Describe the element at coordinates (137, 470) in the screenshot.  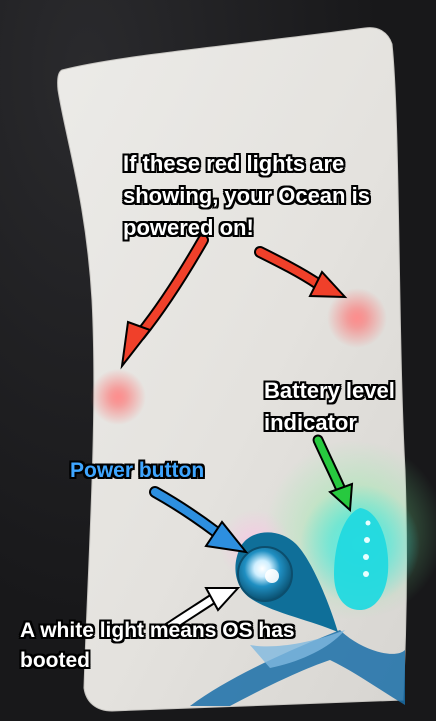
I see `power-button-annotation: Power button` at that location.